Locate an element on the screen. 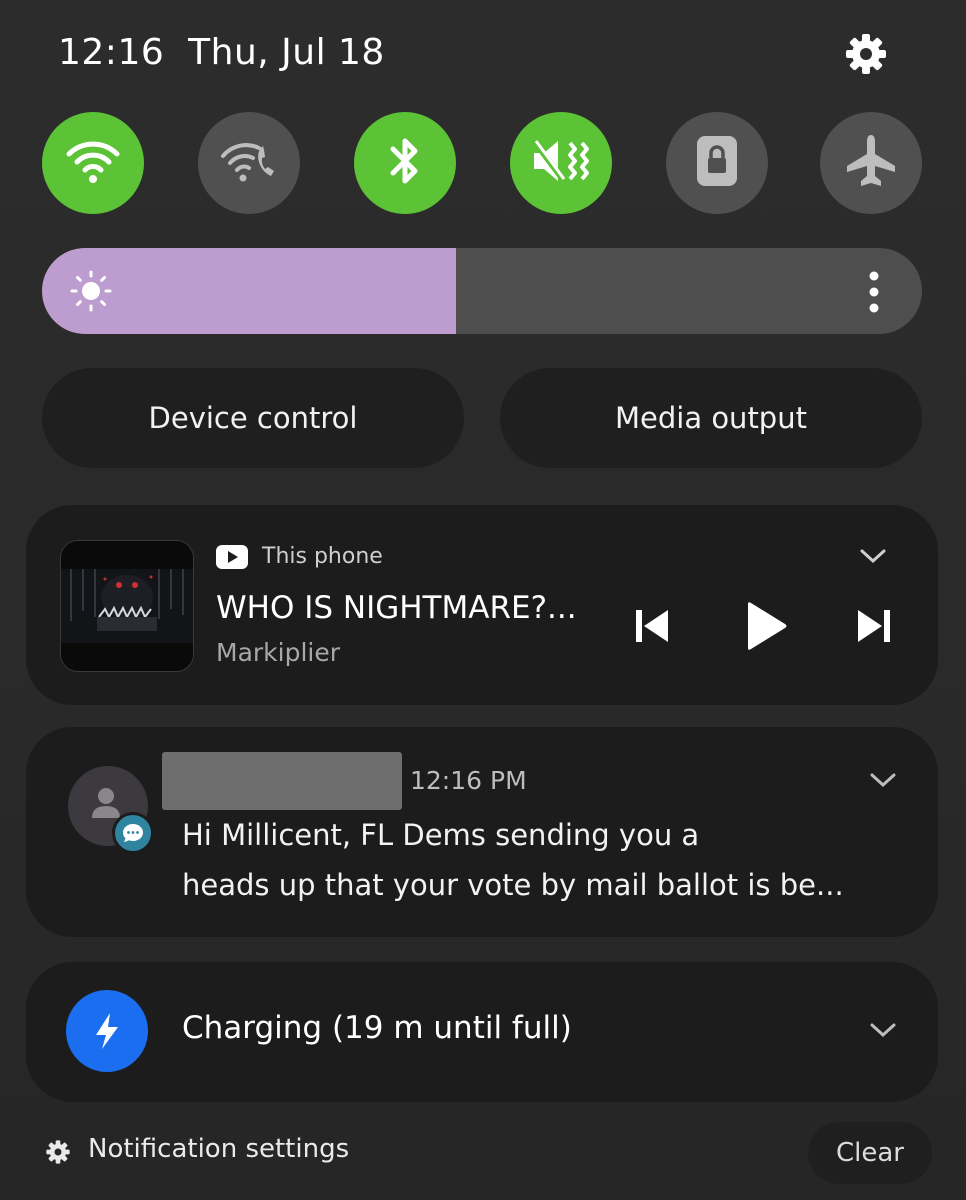 This screenshot has height=1200, width=966. message-timestamp: 12:16 PM is located at coordinates (468, 780).